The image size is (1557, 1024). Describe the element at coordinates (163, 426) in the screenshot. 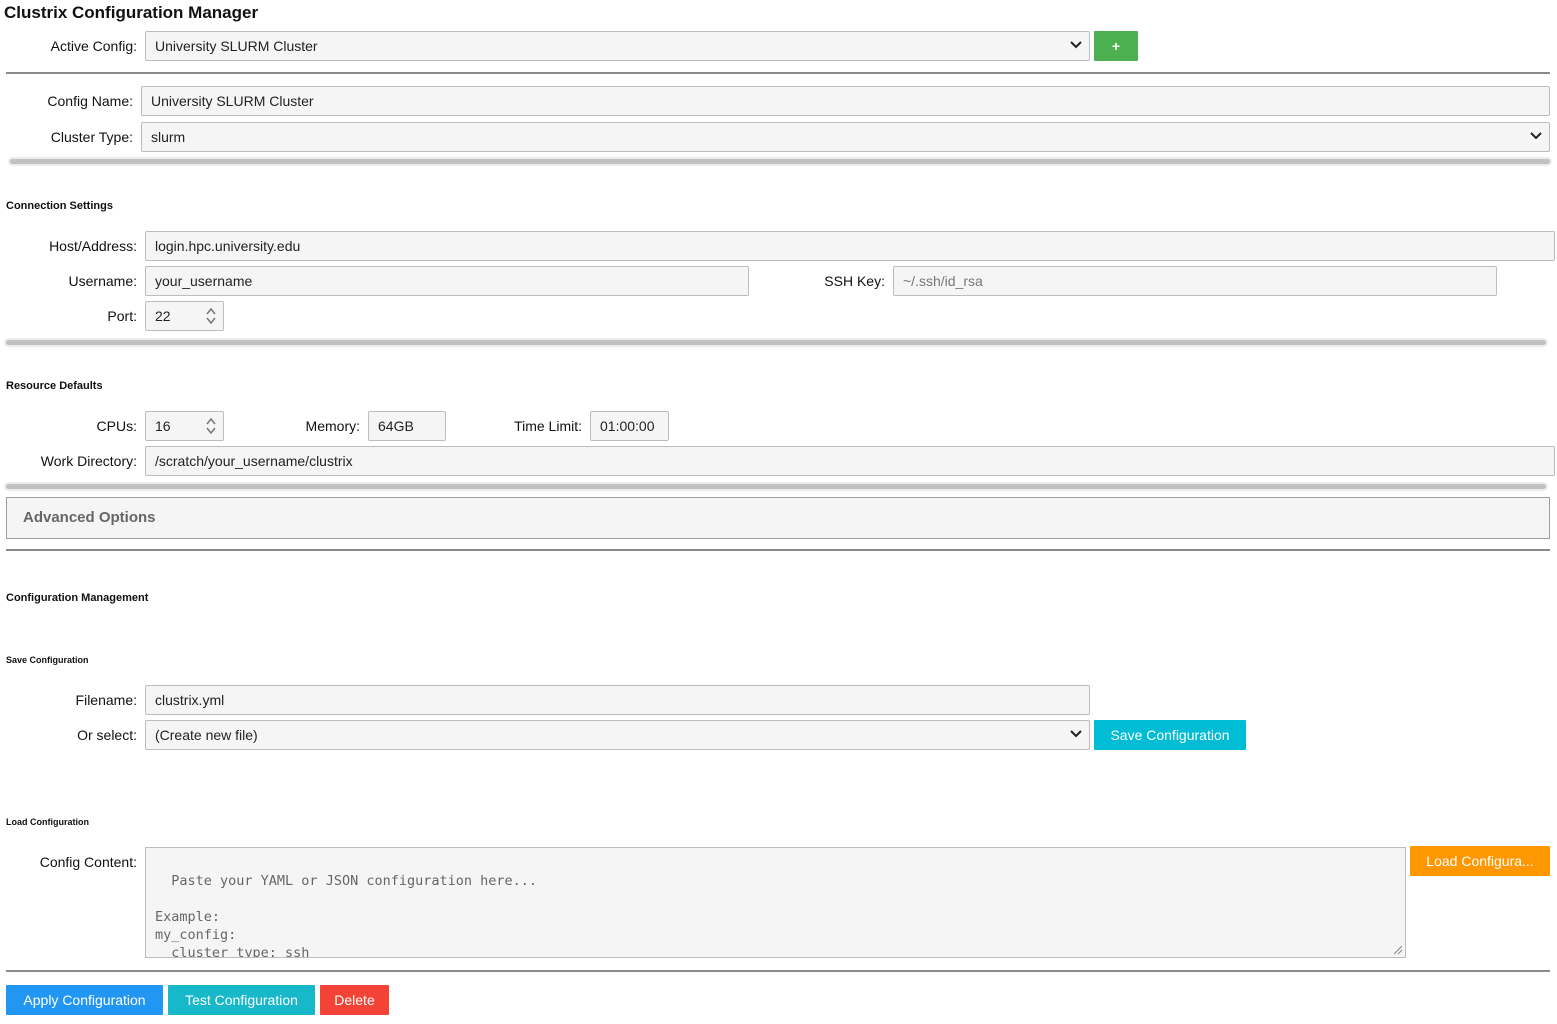

I see `cpus-value: 16` at that location.